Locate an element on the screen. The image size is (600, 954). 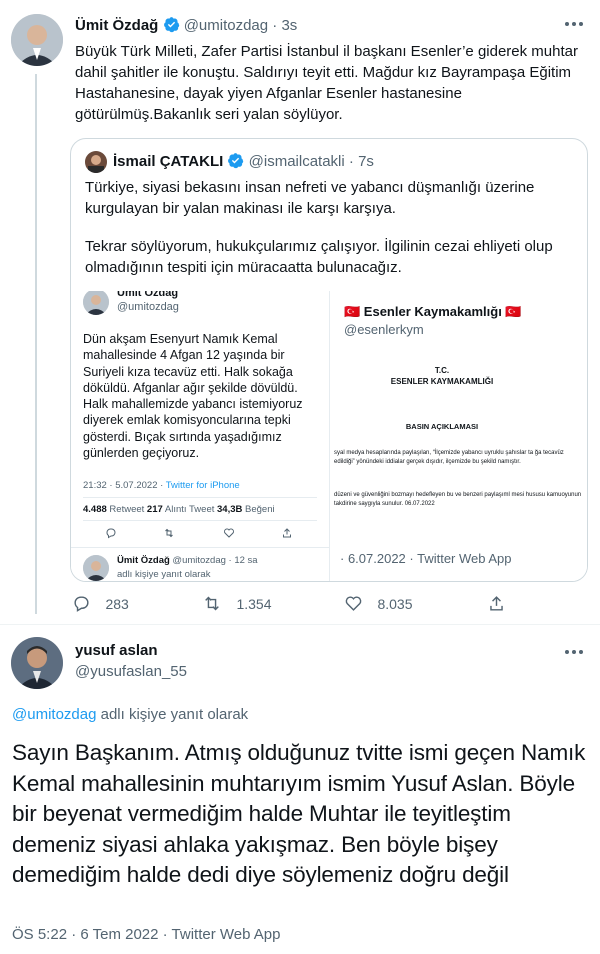
avatar-umit-footer is located at coordinates (96, 568).